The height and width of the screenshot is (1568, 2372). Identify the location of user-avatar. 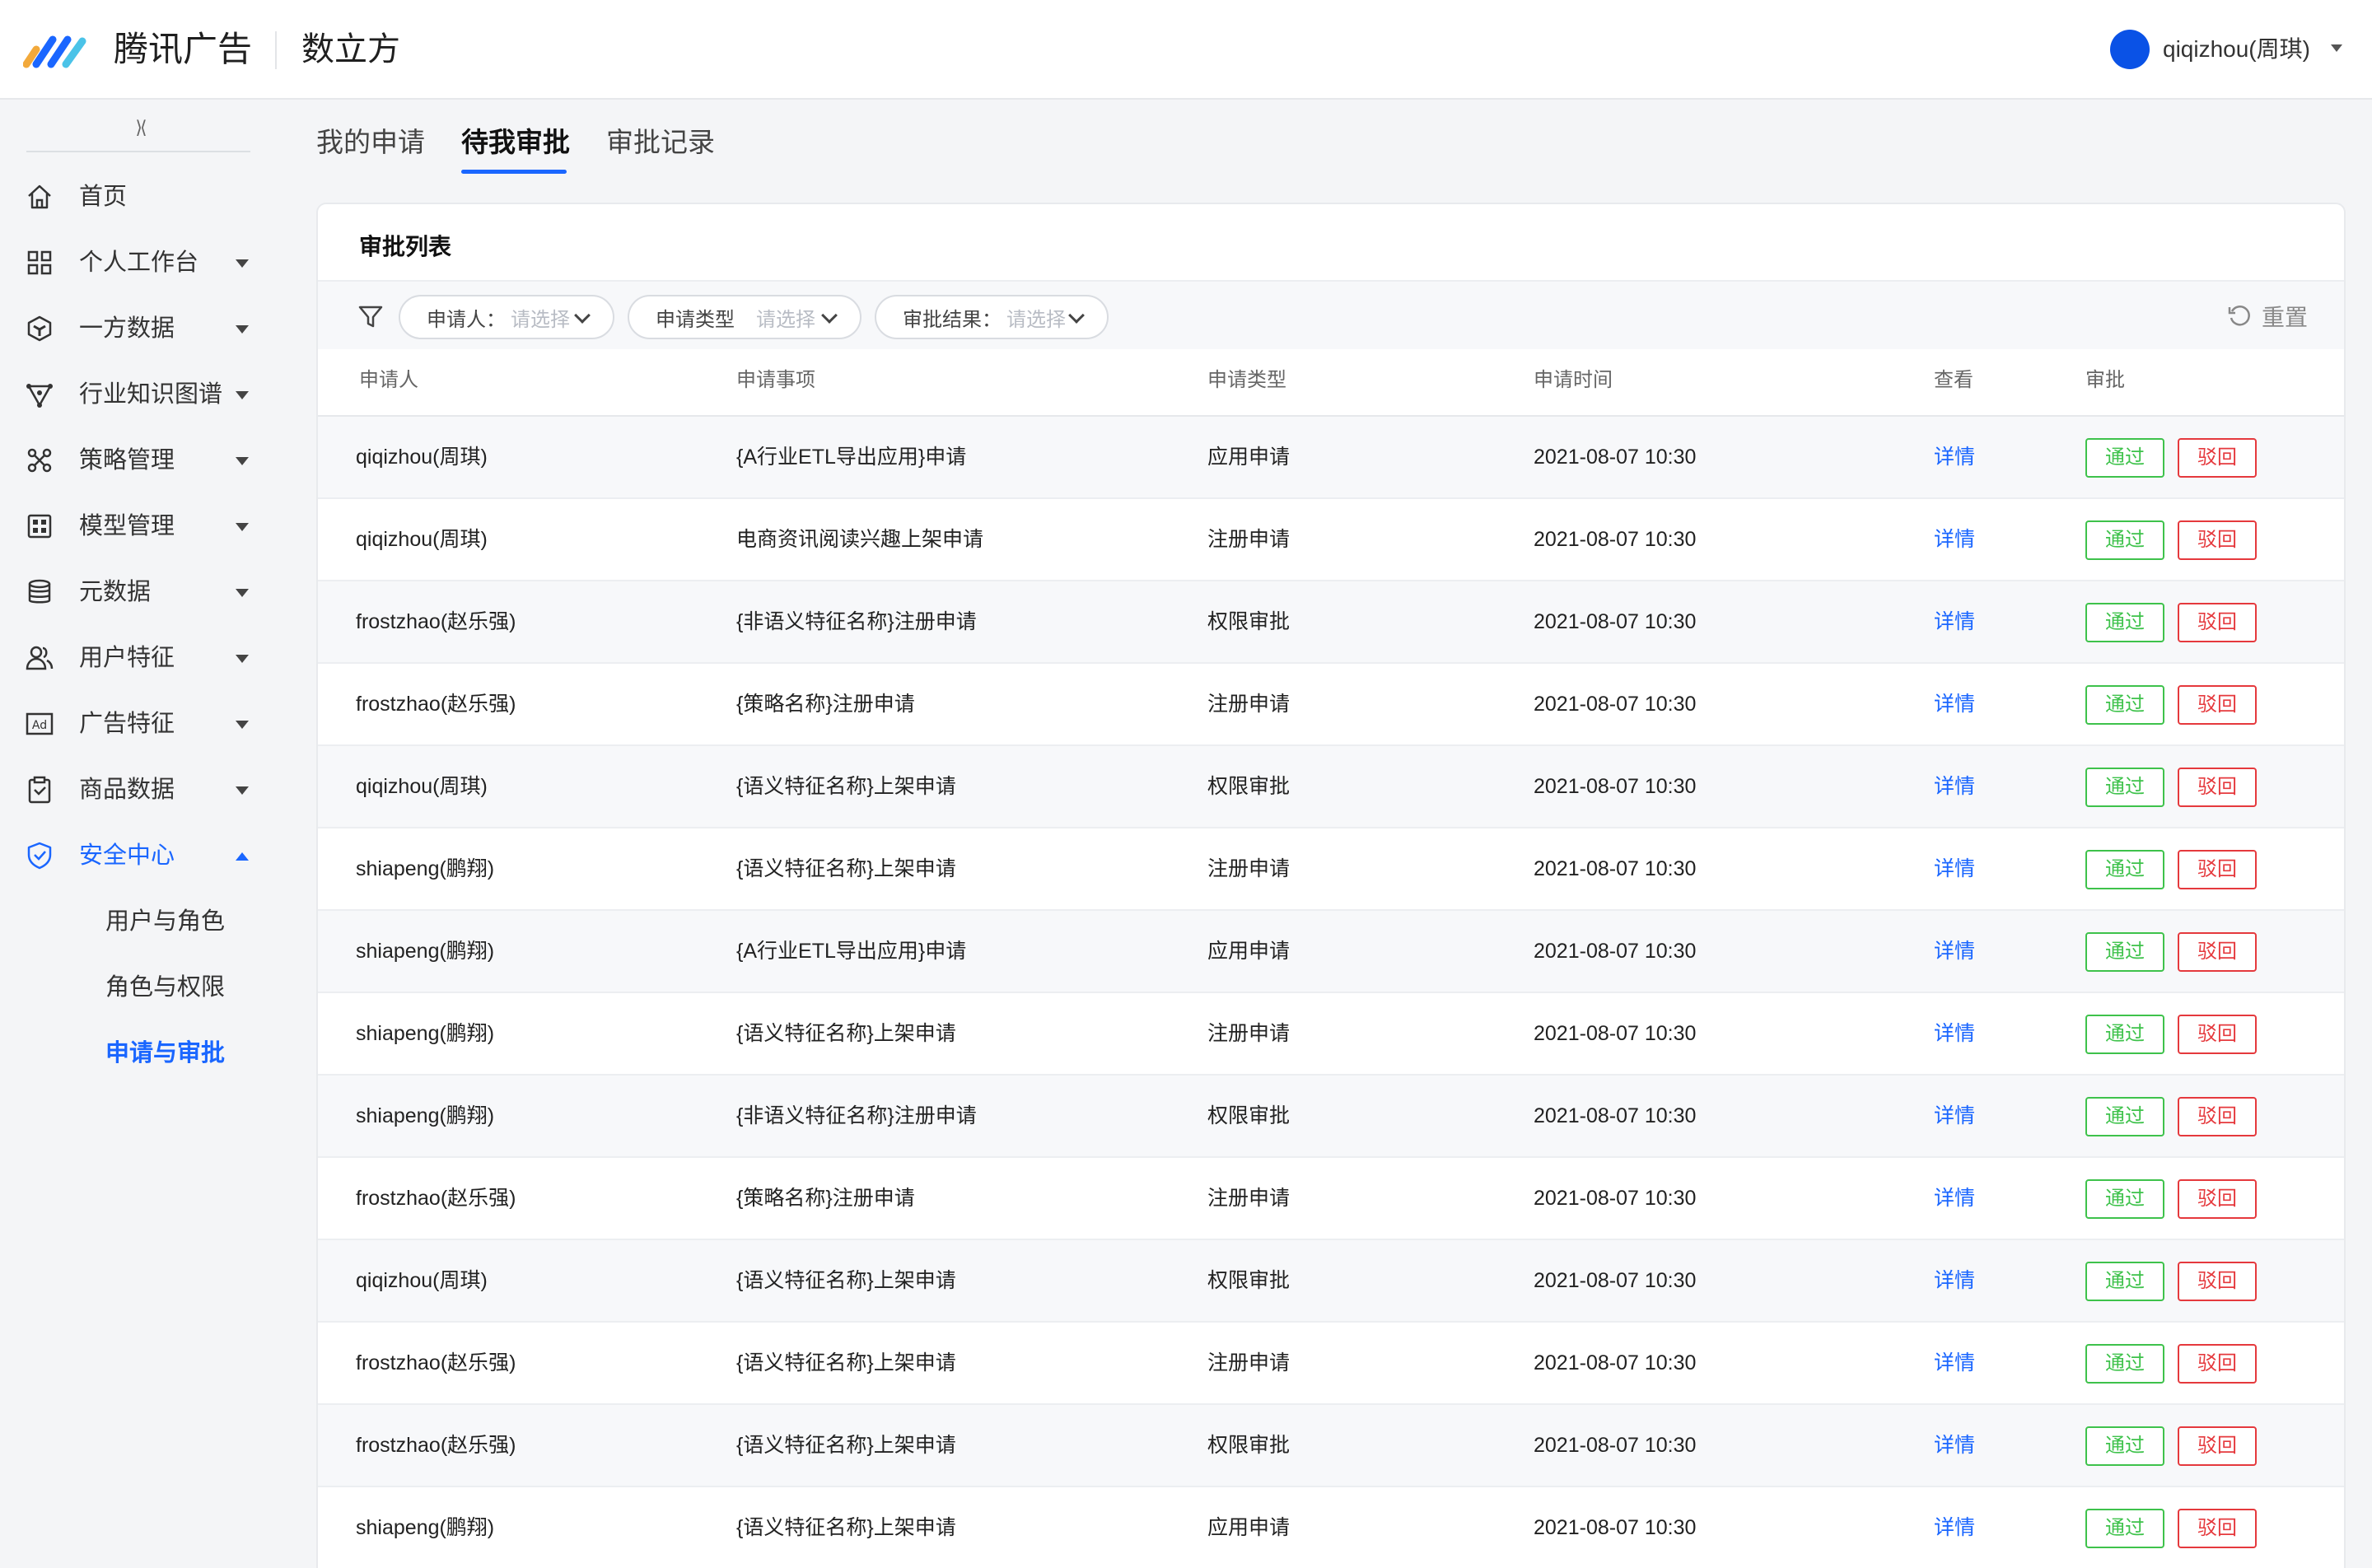
(2130, 49).